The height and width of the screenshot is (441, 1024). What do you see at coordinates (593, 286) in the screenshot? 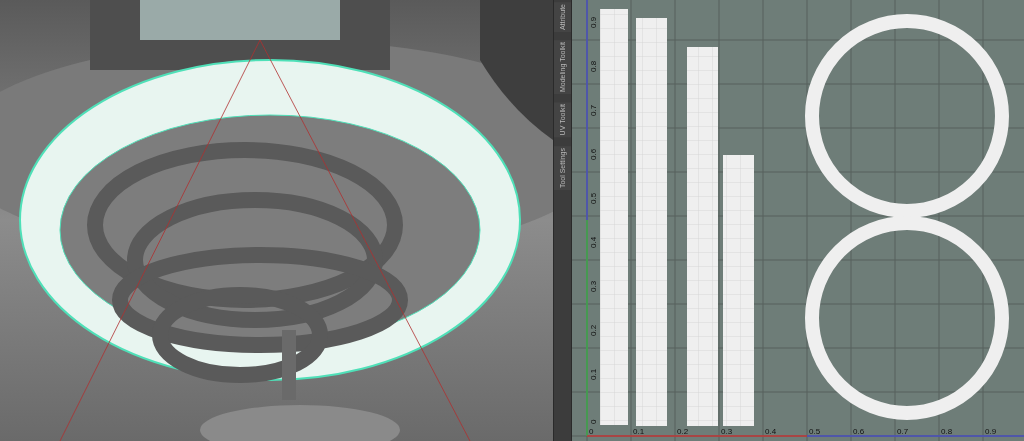
I see `v-tick-label: 0.3` at bounding box center [593, 286].